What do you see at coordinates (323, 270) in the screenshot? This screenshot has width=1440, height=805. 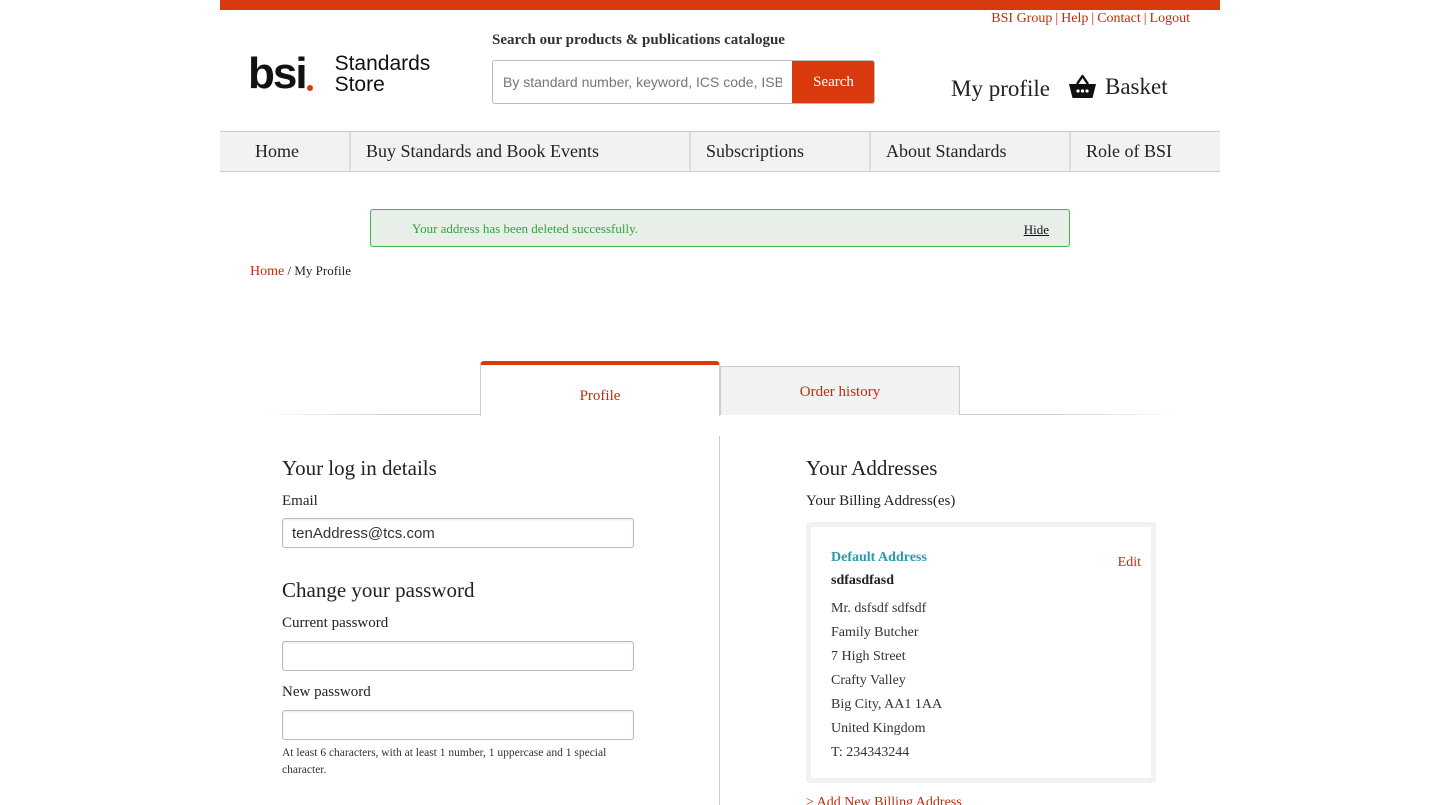 I see `breadcrumb-current: My Profile` at bounding box center [323, 270].